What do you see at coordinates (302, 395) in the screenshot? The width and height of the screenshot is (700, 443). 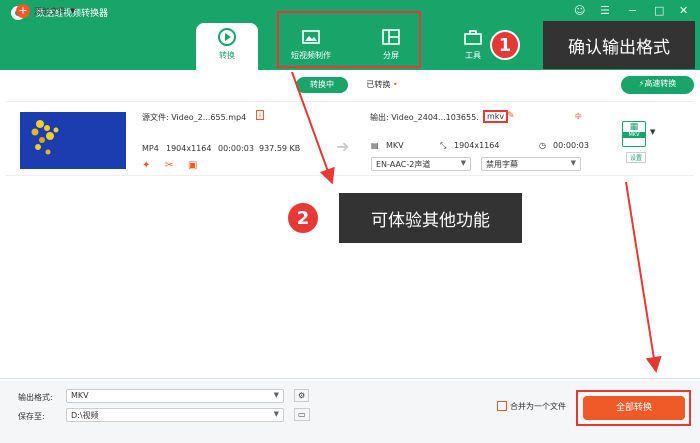 I see `format-settings-icon: ⚙` at bounding box center [302, 395].